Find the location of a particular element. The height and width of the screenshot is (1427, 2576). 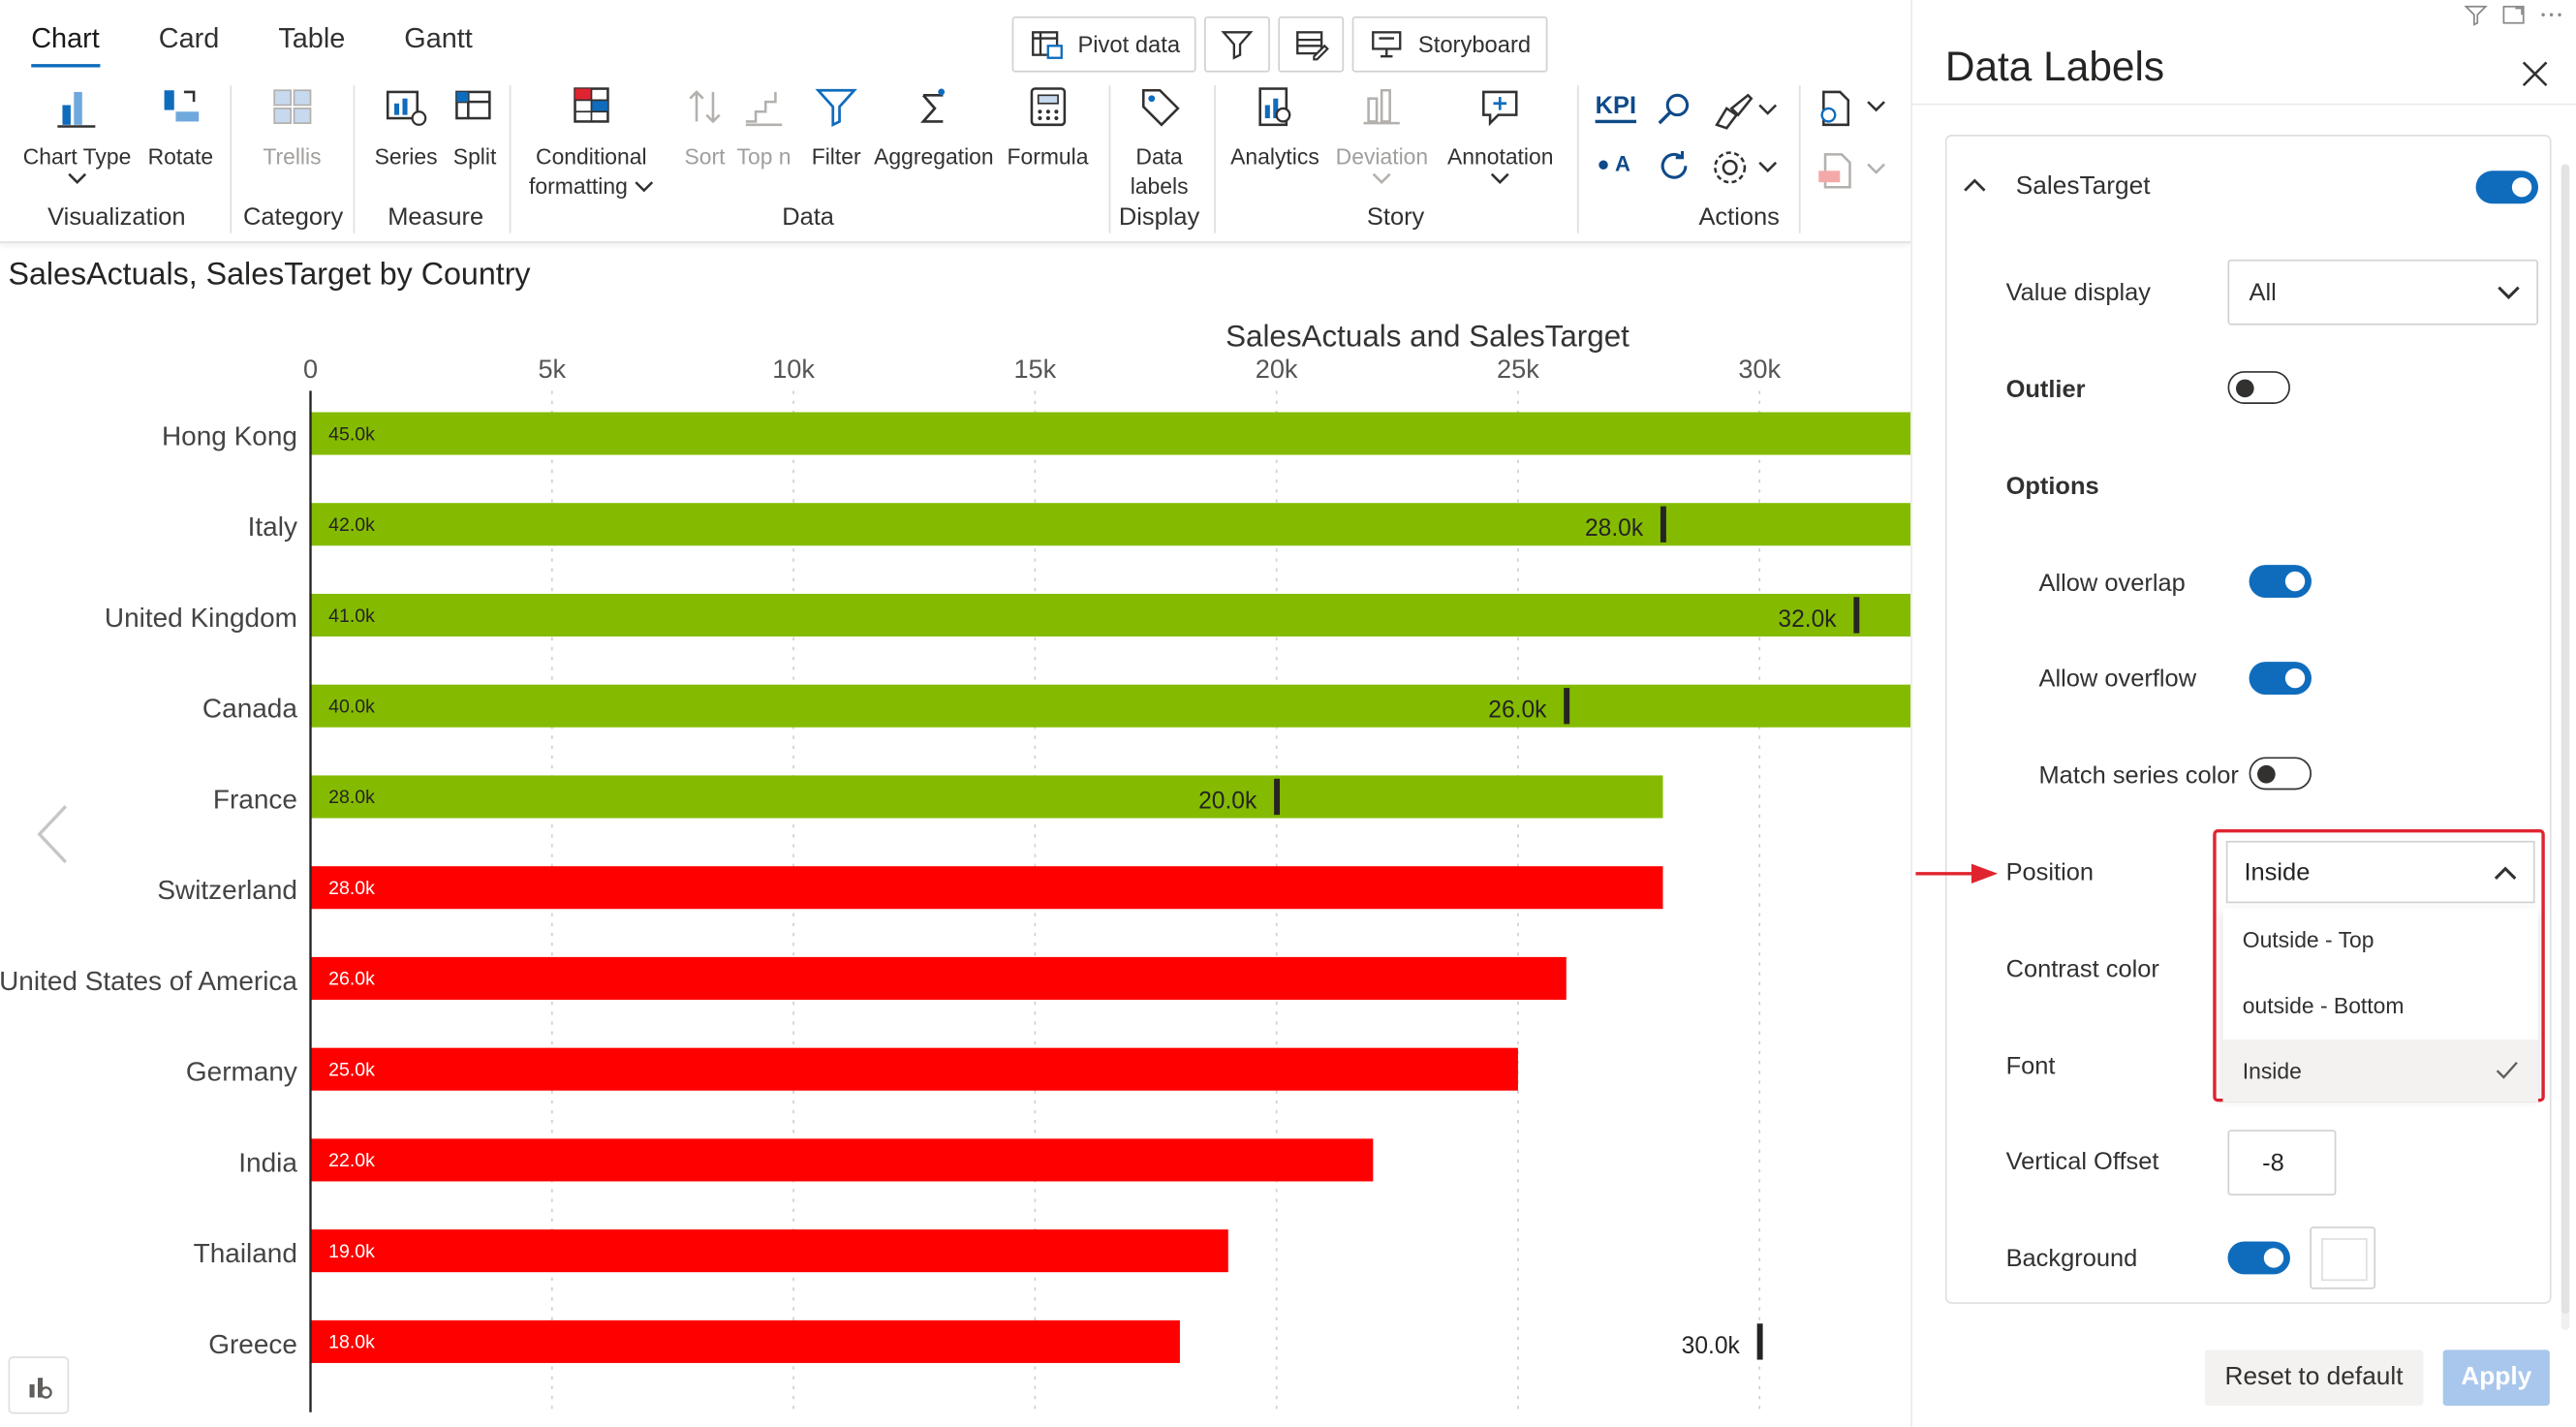

view-tabs: Chart Card Table Gantt is located at coordinates (250, 36).